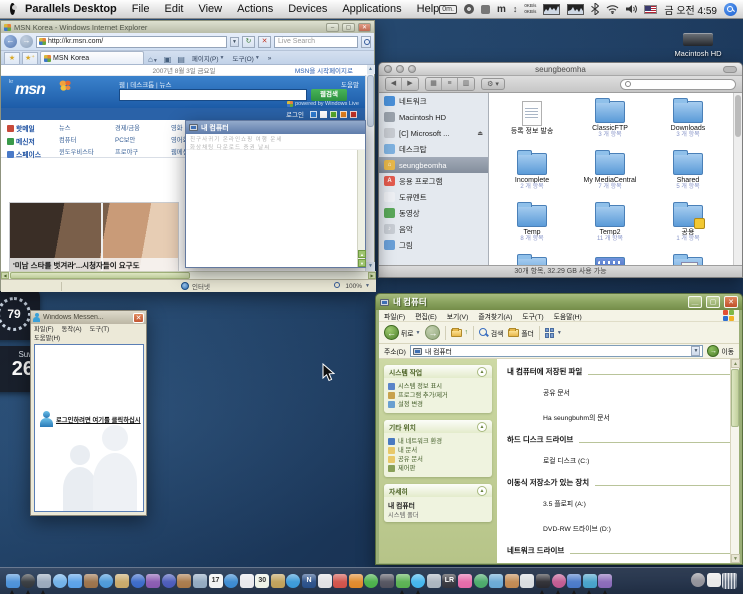  Describe the element at coordinates (735, 363) in the screenshot. I see `xp-scroll-up-arrow: ▲` at that location.